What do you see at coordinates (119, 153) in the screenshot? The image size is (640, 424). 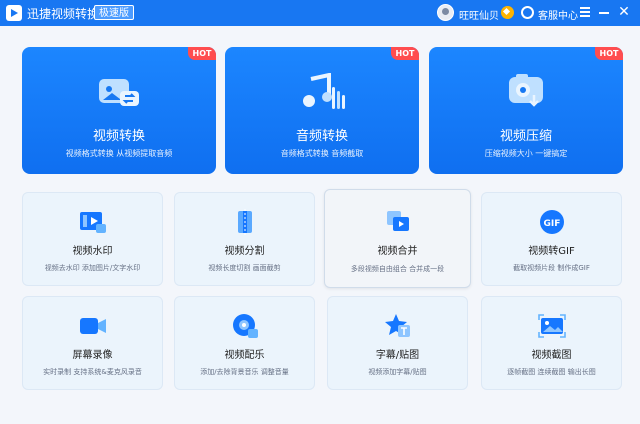 I see `feature-desc: 视频格式转换 从视频提取音频` at bounding box center [119, 153].